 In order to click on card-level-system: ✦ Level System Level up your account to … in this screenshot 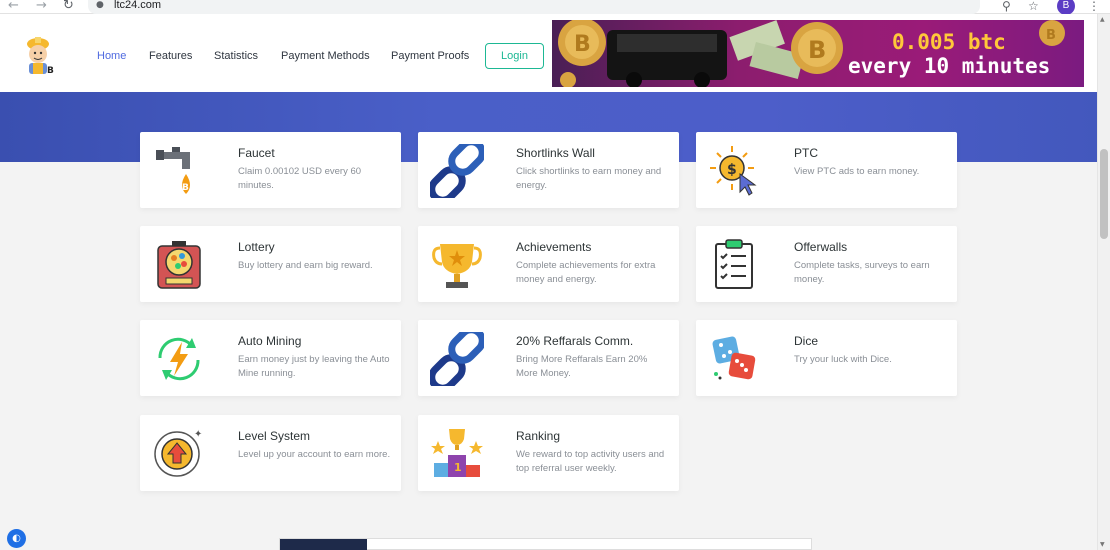, I will do `click(270, 453)`.